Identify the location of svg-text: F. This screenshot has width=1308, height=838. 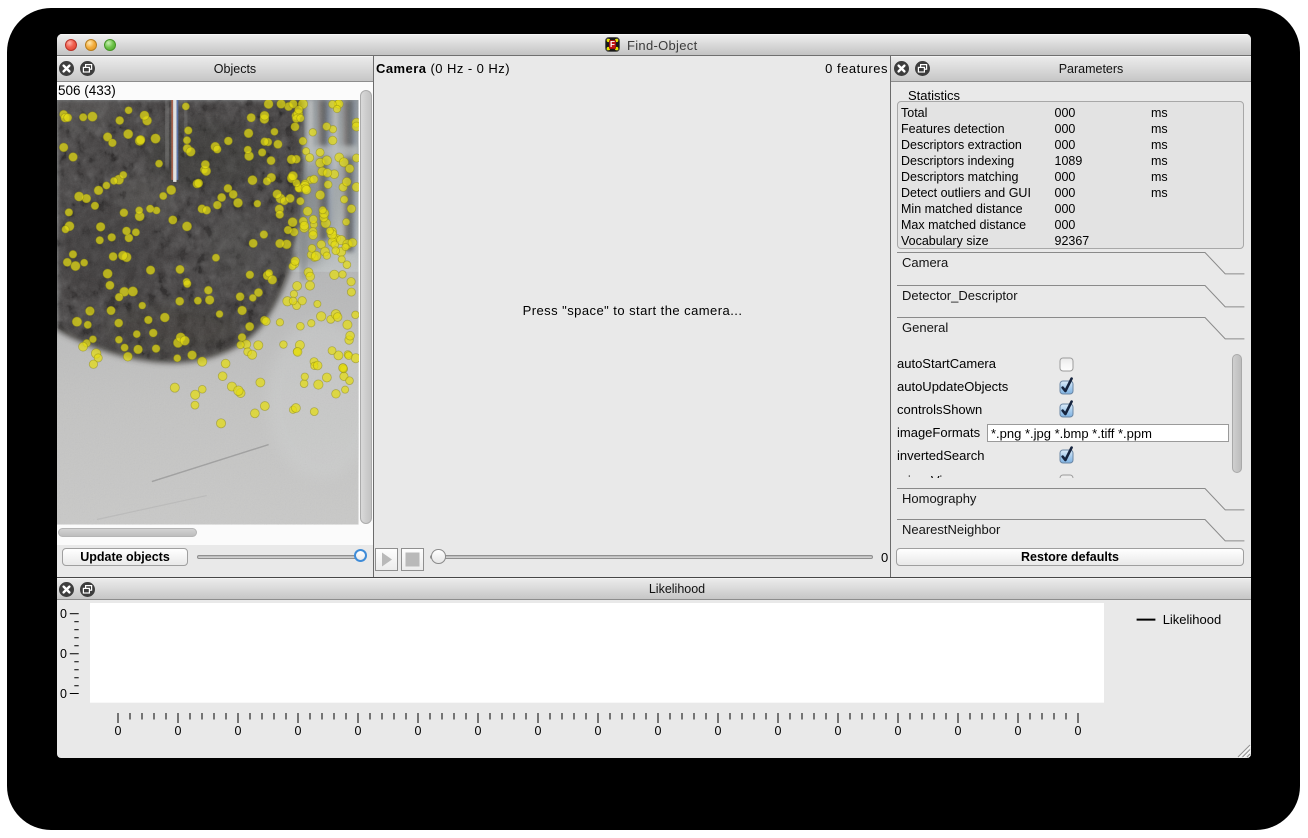
(612, 44).